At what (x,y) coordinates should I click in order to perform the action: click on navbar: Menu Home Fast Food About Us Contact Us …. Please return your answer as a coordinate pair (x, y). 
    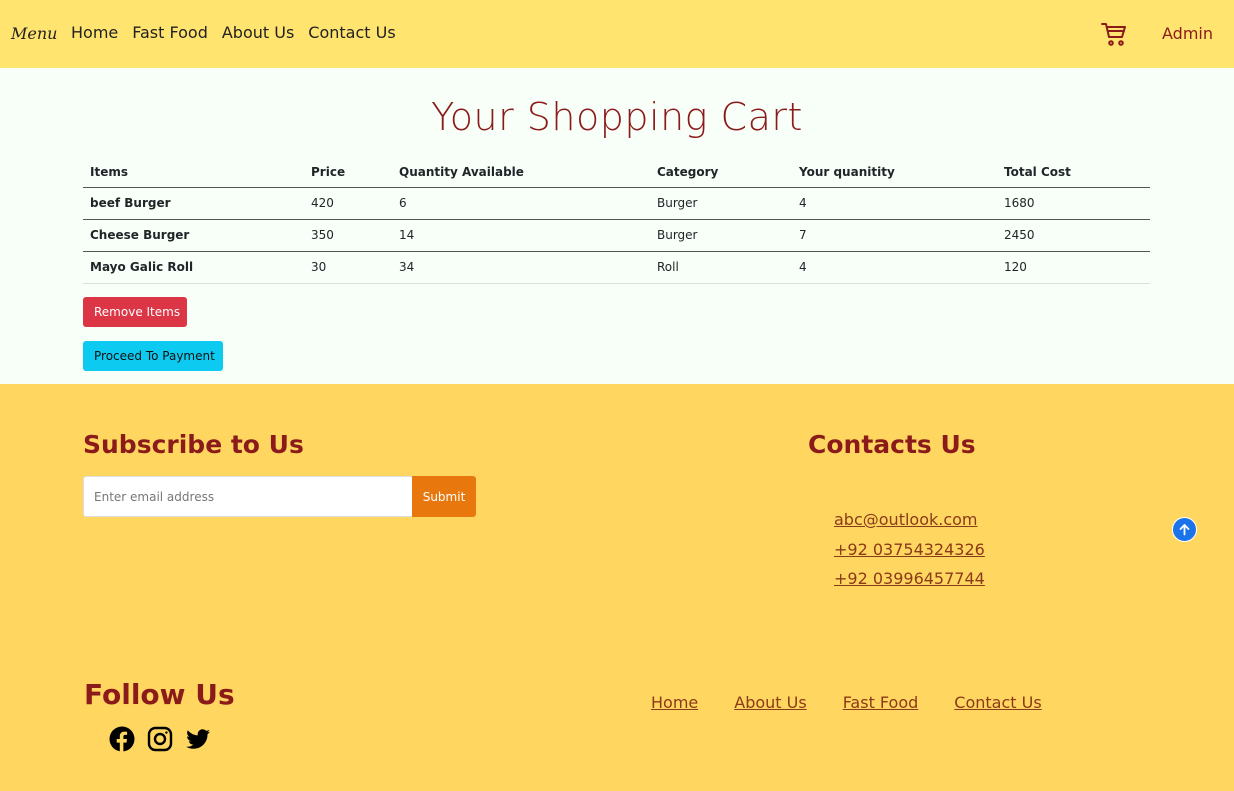
    Looking at the image, I should click on (617, 34).